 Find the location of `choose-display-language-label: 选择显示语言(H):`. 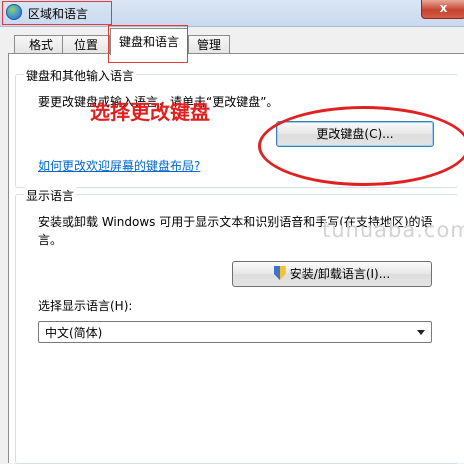

choose-display-language-label: 选择显示语言(H): is located at coordinates (85, 306).